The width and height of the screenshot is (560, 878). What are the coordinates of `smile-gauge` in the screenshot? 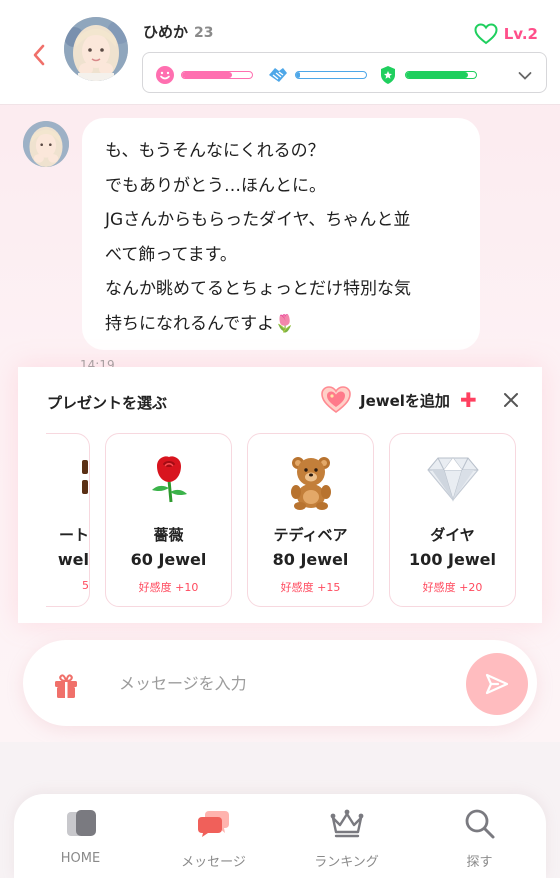 It's located at (204, 75).